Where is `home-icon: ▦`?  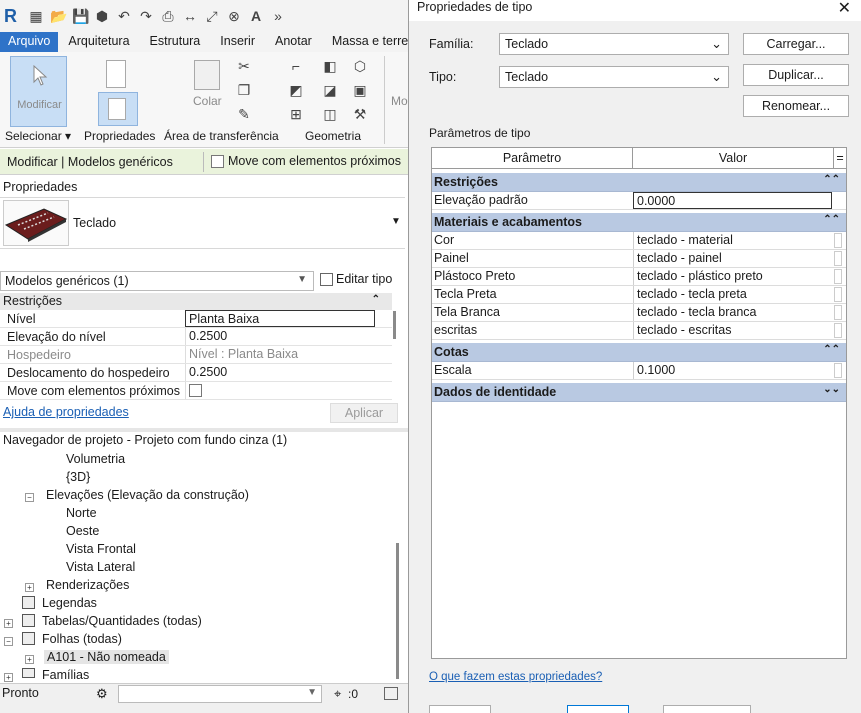 home-icon: ▦ is located at coordinates (36, 16).